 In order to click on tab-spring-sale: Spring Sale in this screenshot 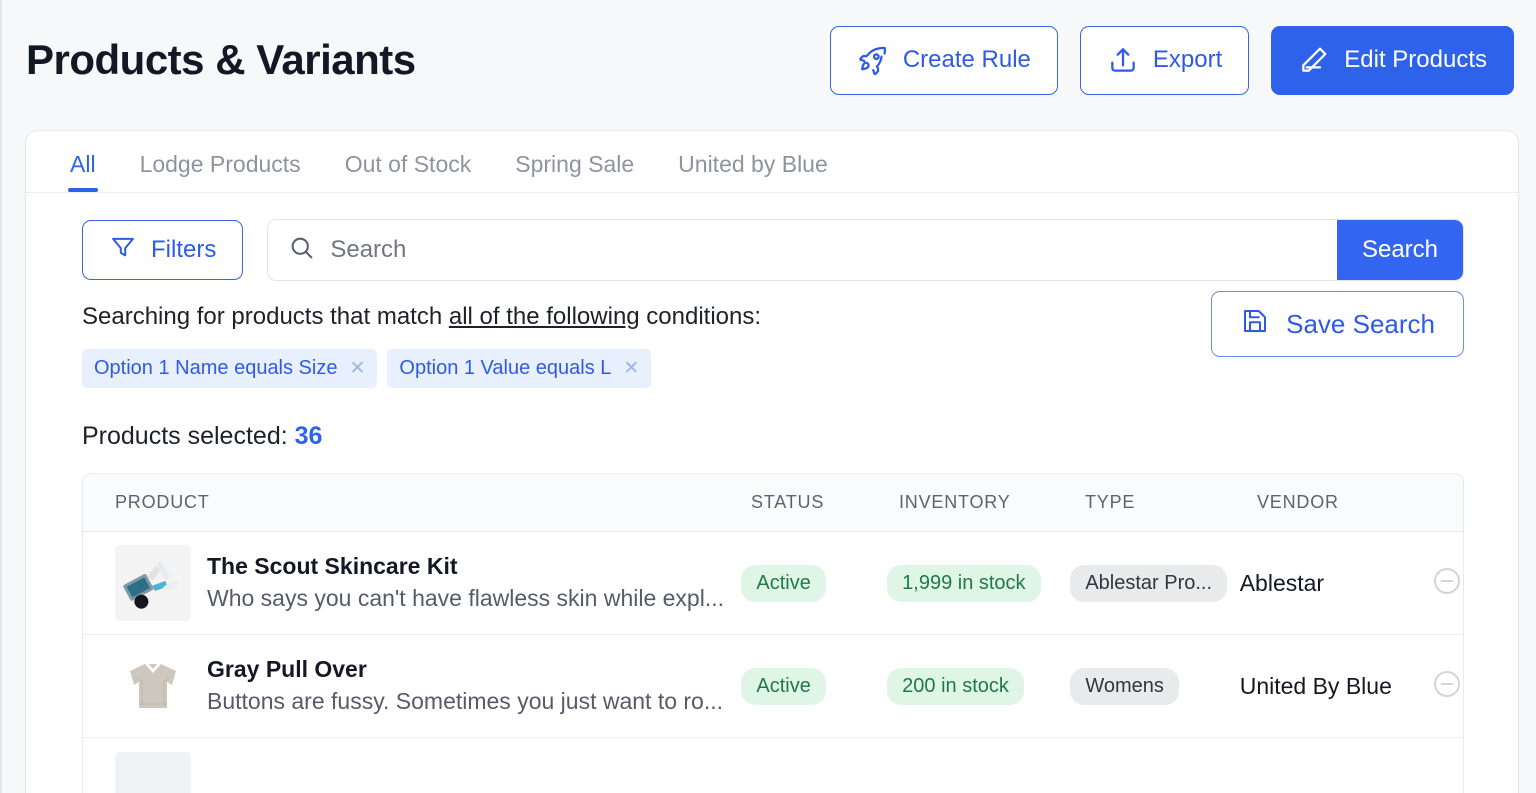, I will do `click(574, 171)`.